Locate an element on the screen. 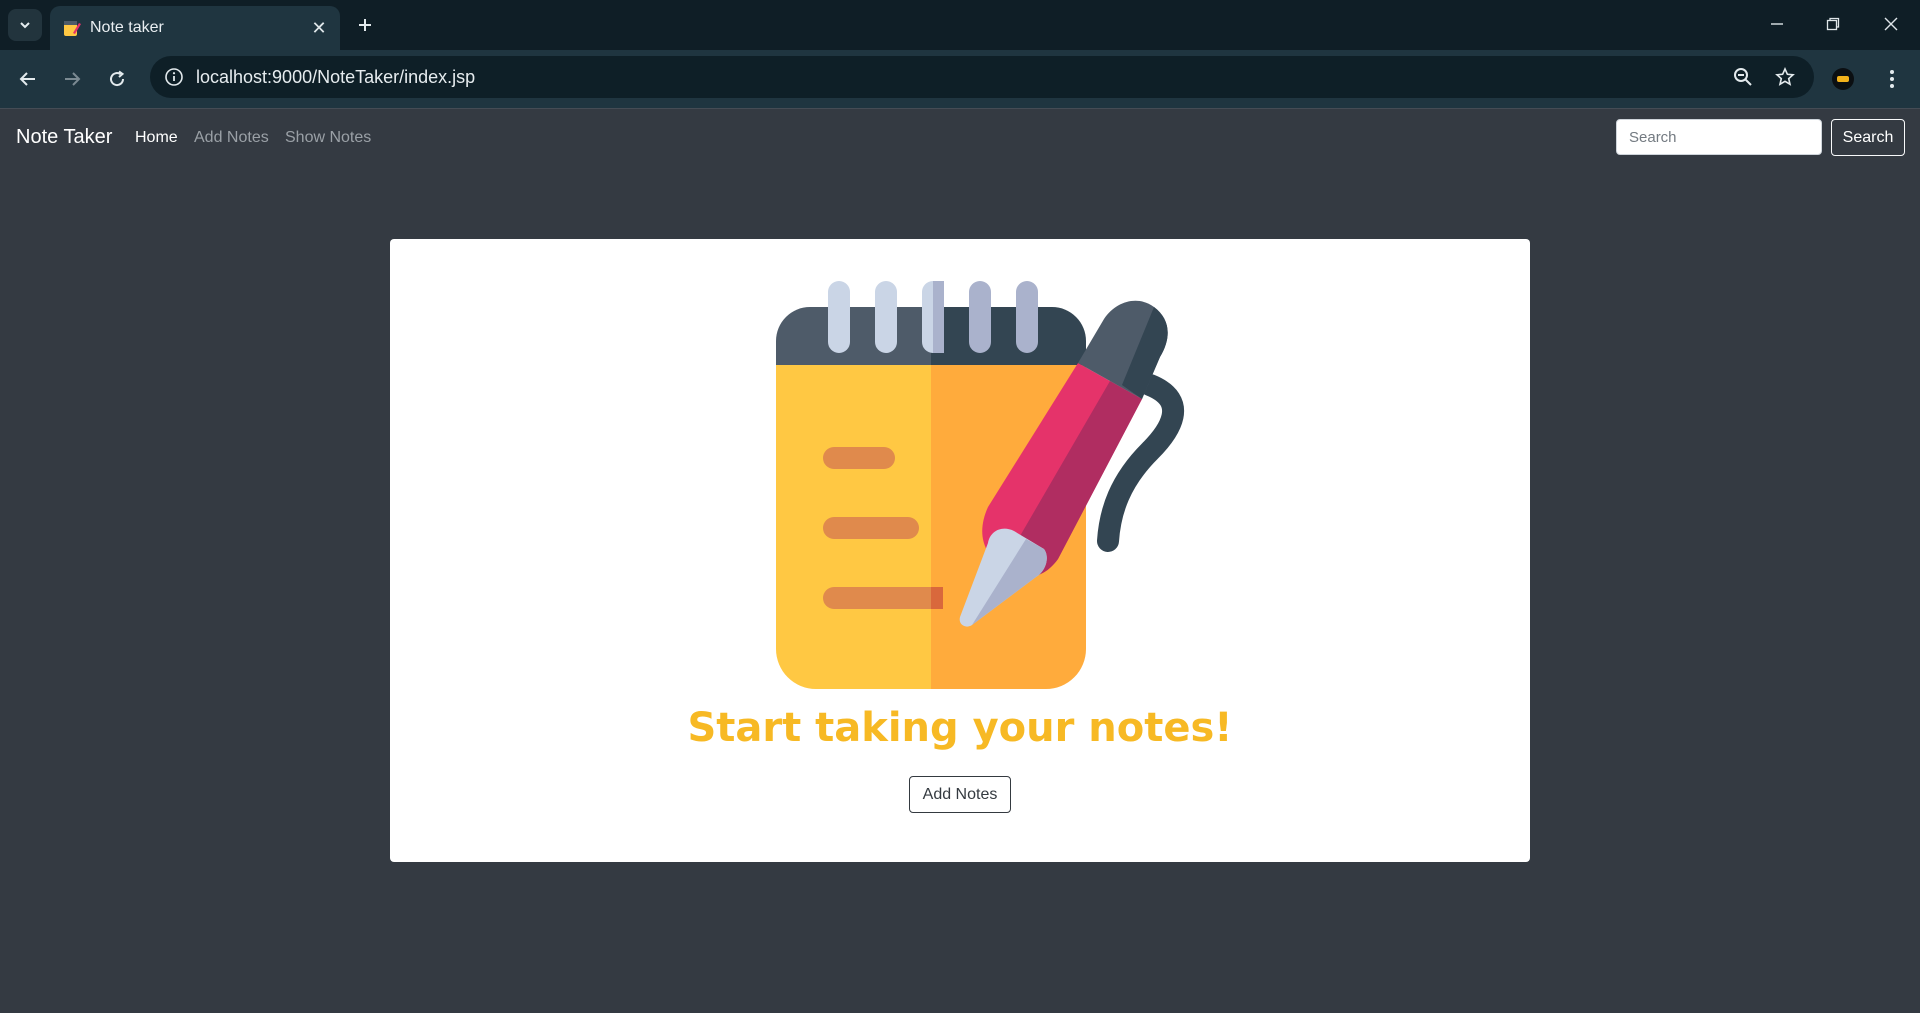 The width and height of the screenshot is (1920, 1013). browser-toolbar: localhost:9000/NoteTaker/index.jsp is located at coordinates (960, 79).